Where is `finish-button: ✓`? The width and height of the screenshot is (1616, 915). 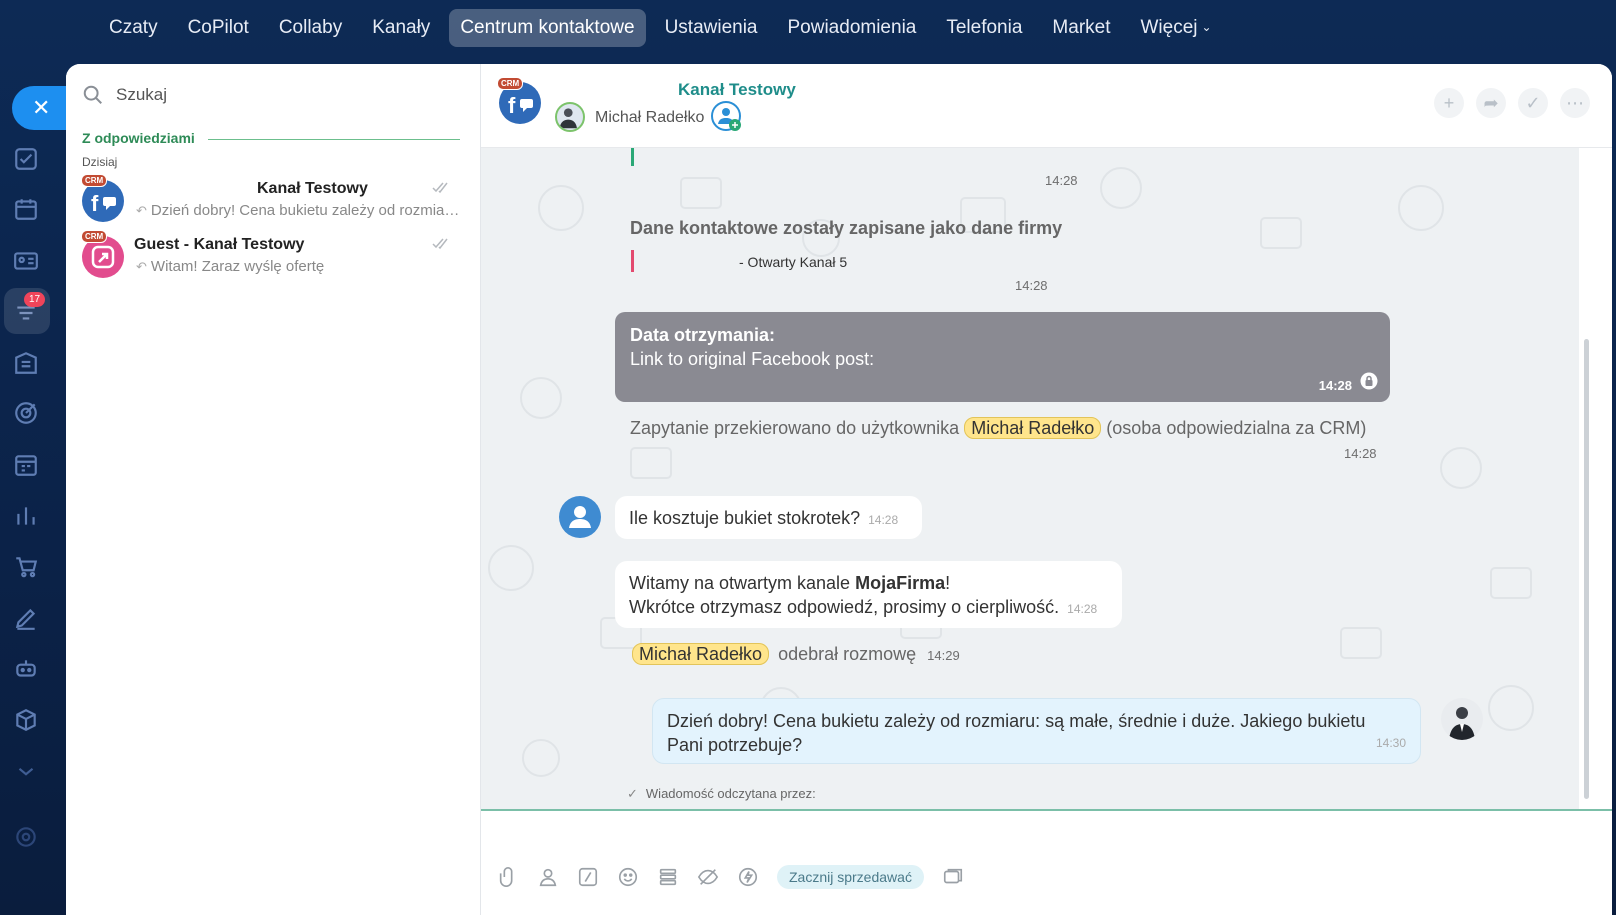 finish-button: ✓ is located at coordinates (1533, 103).